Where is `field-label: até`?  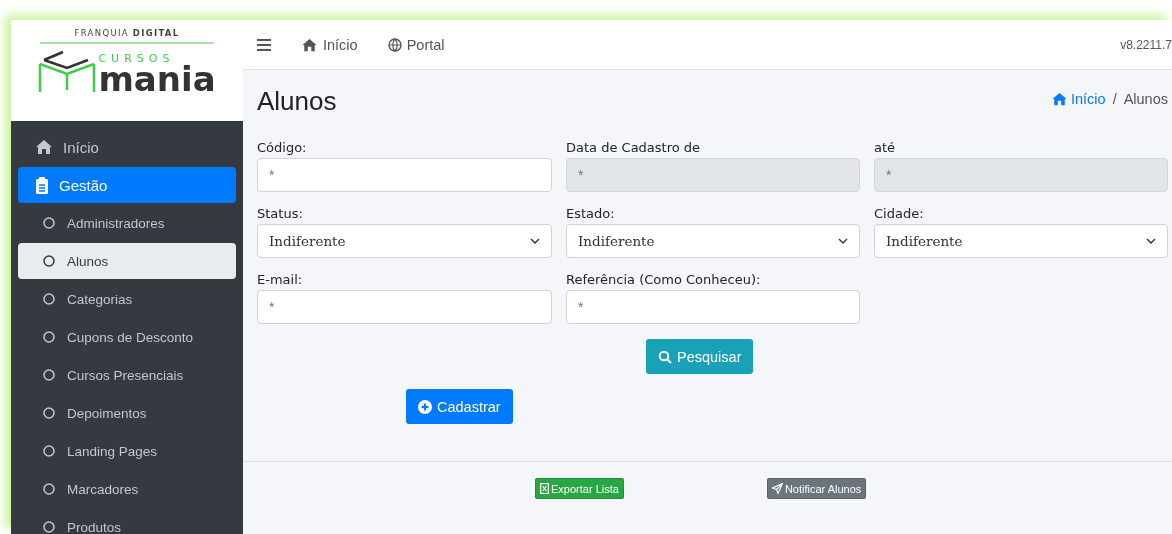
field-label: até is located at coordinates (885, 147).